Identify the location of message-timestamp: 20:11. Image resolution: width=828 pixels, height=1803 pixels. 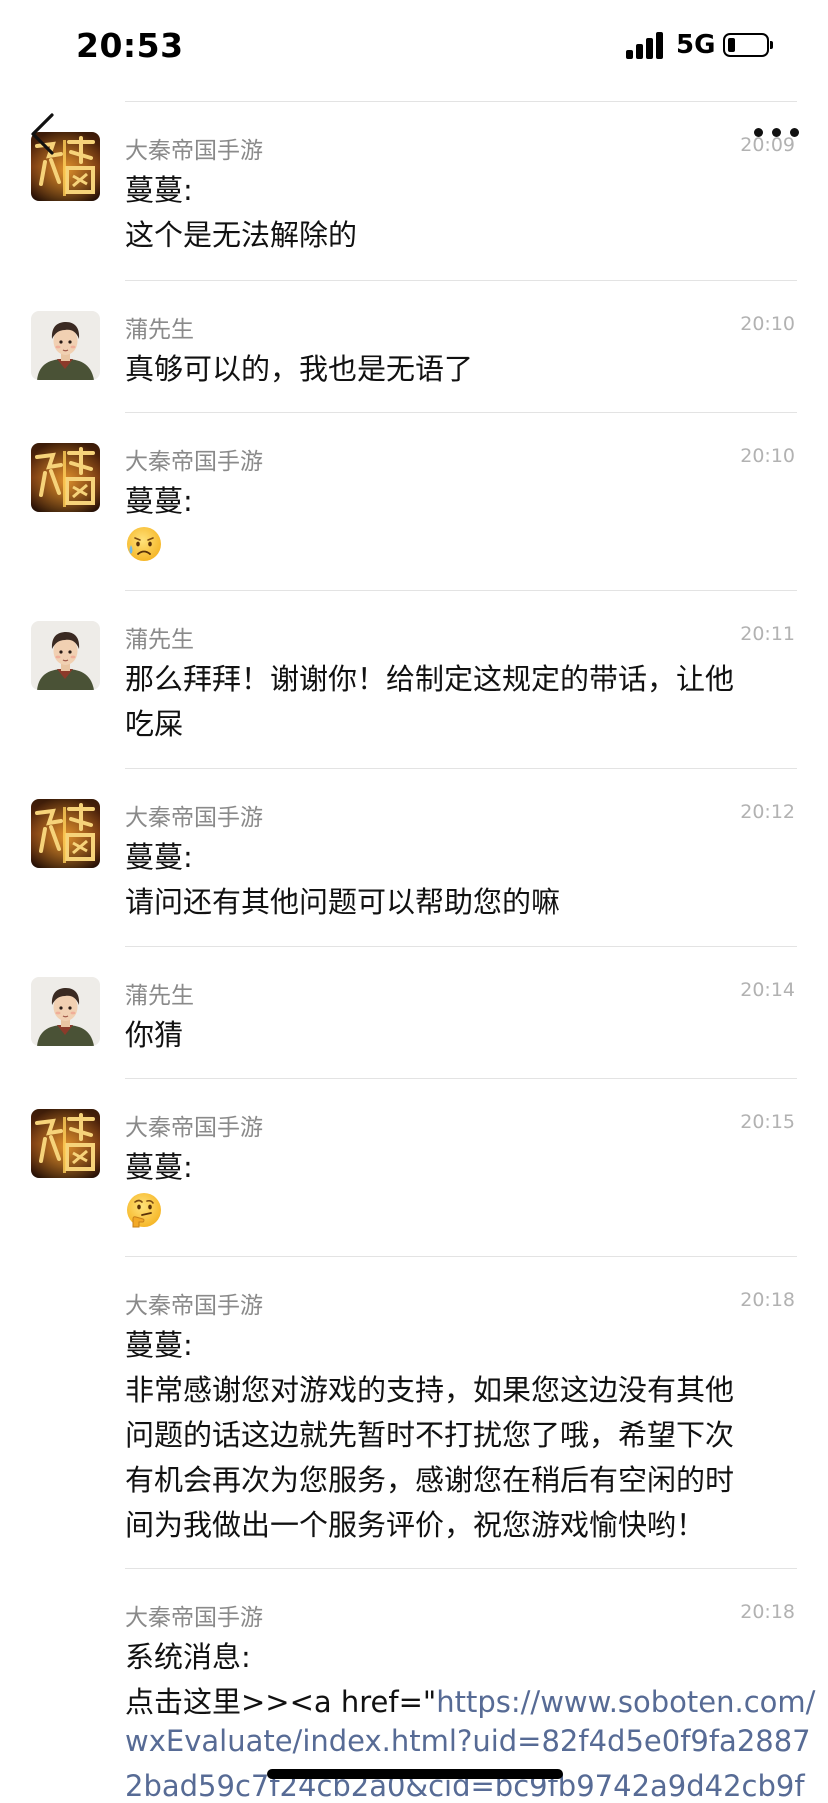
(767, 634).